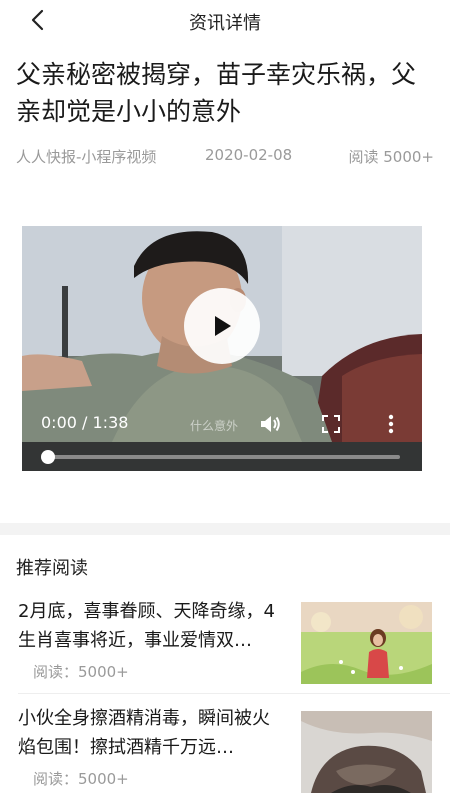 This screenshot has width=450, height=800. I want to click on video-progress-bar, so click(222, 456).